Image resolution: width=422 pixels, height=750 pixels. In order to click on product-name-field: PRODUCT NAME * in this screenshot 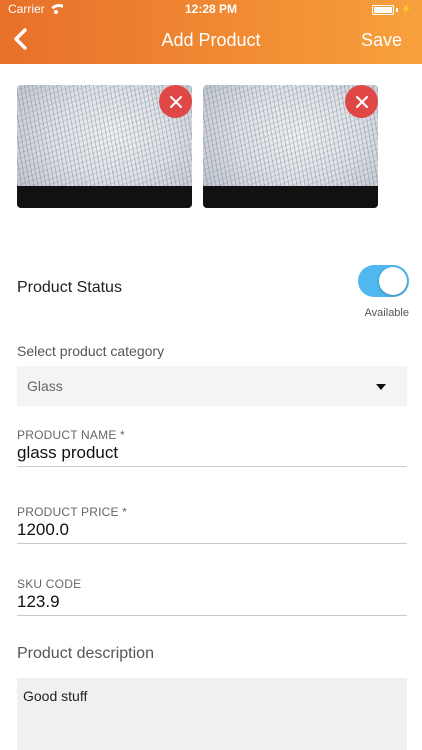, I will do `click(212, 447)`.